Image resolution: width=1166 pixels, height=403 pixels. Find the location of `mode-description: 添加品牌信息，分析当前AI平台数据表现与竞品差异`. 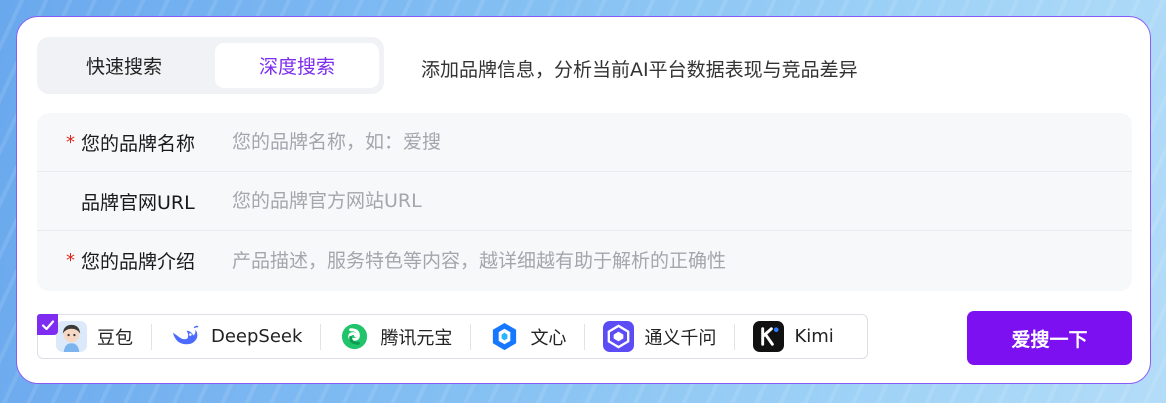

mode-description: 添加品牌信息，分析当前AI平台数据表现与竞品差异 is located at coordinates (639, 70).